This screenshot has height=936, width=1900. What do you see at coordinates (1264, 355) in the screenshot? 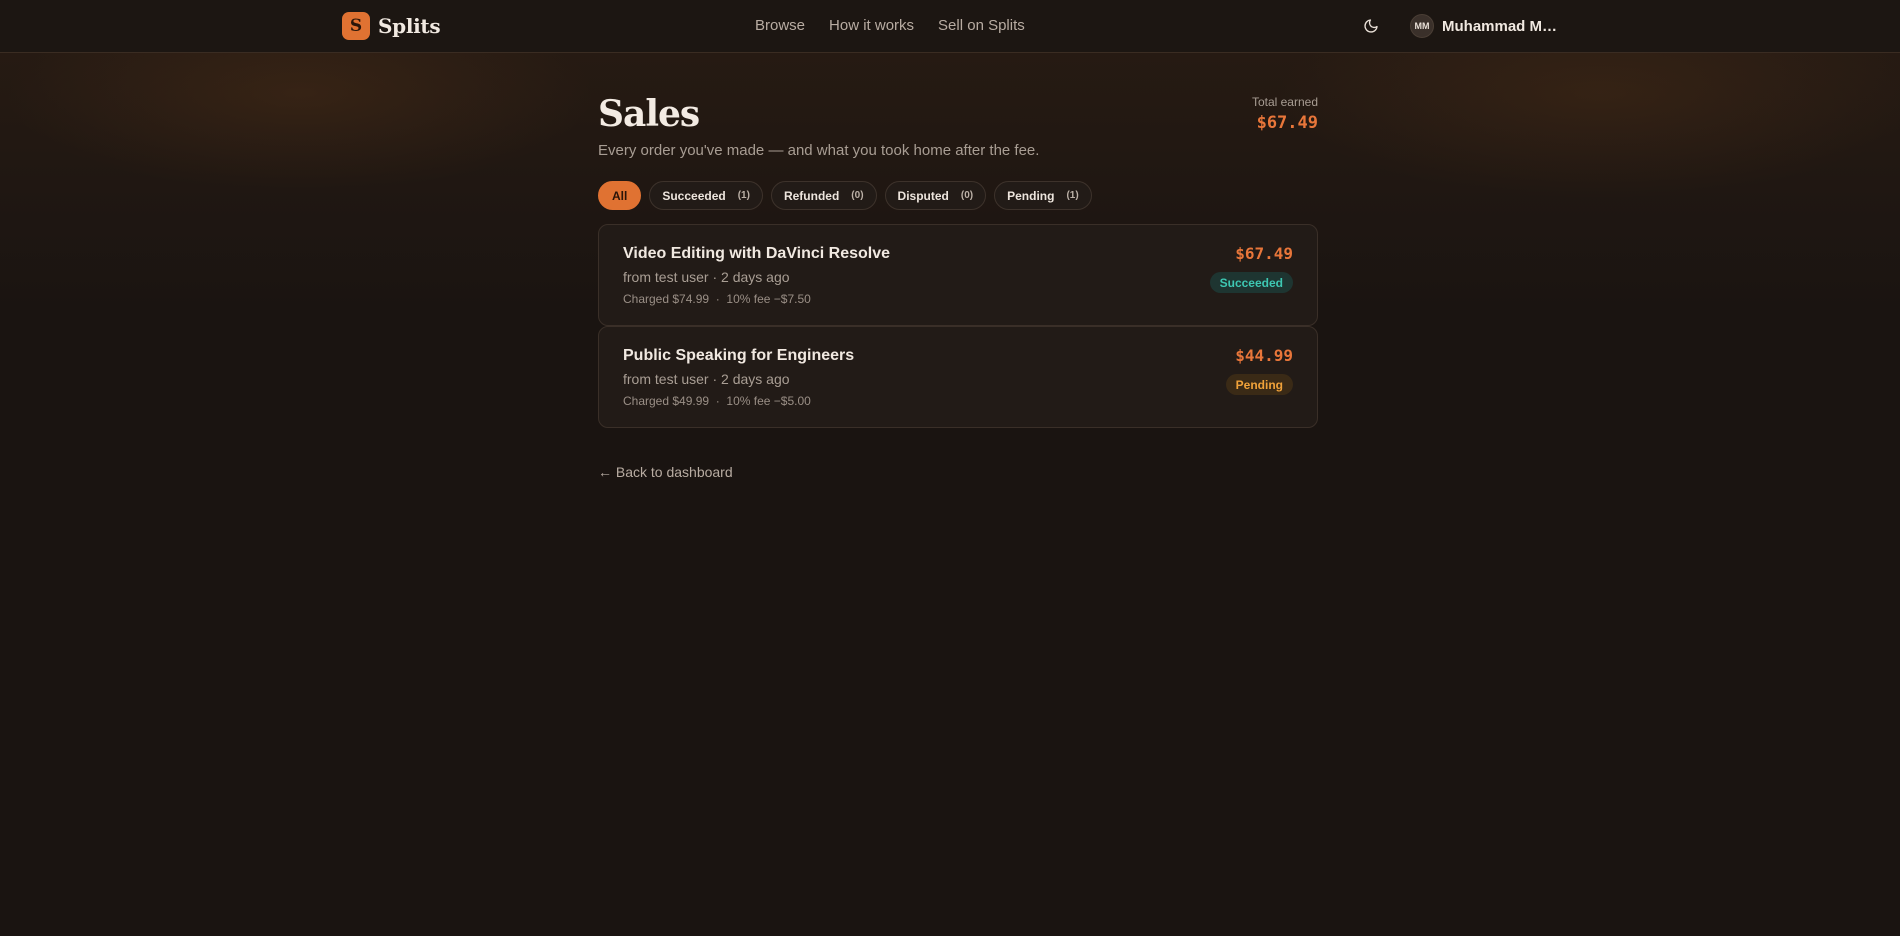
I see `order-amount: $44.99` at bounding box center [1264, 355].